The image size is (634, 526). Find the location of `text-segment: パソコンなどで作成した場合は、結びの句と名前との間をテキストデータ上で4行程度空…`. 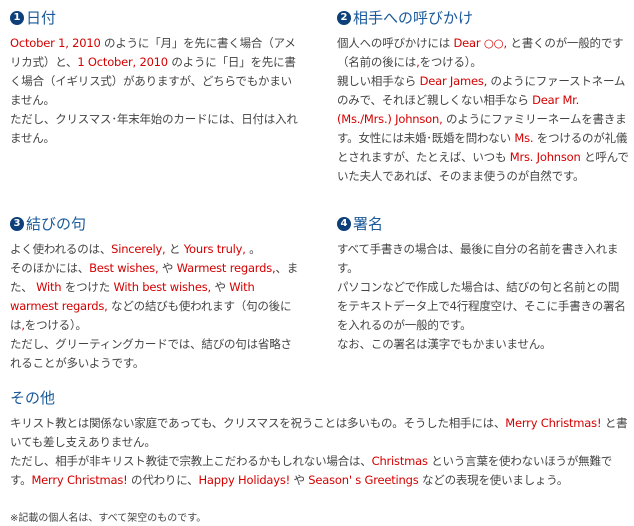

text-segment: パソコンなどで作成した場合は、結びの句と名前との間をテキストデータ上で4行程度空… is located at coordinates (481, 306).